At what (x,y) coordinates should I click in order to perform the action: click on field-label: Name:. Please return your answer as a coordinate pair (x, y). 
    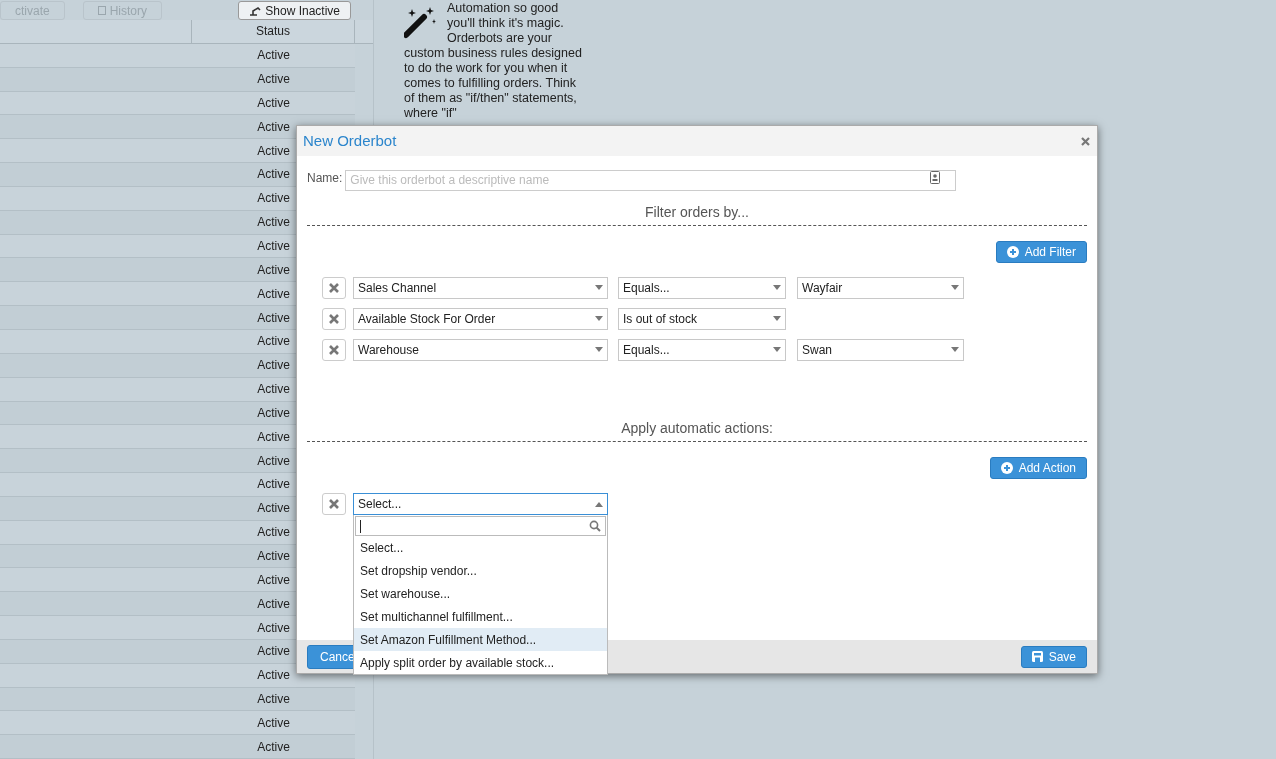
    Looking at the image, I should click on (325, 178).